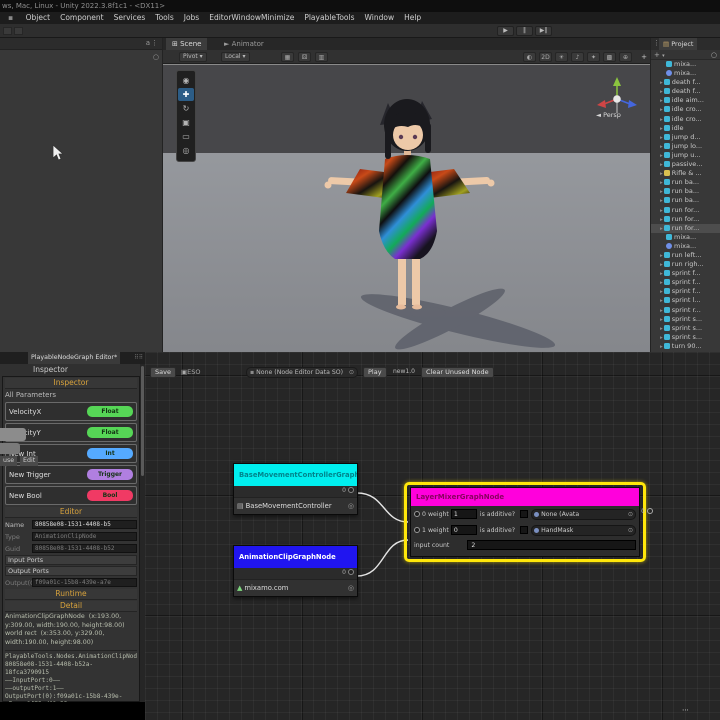  I want to click on weight-field: 0, so click(463, 530).